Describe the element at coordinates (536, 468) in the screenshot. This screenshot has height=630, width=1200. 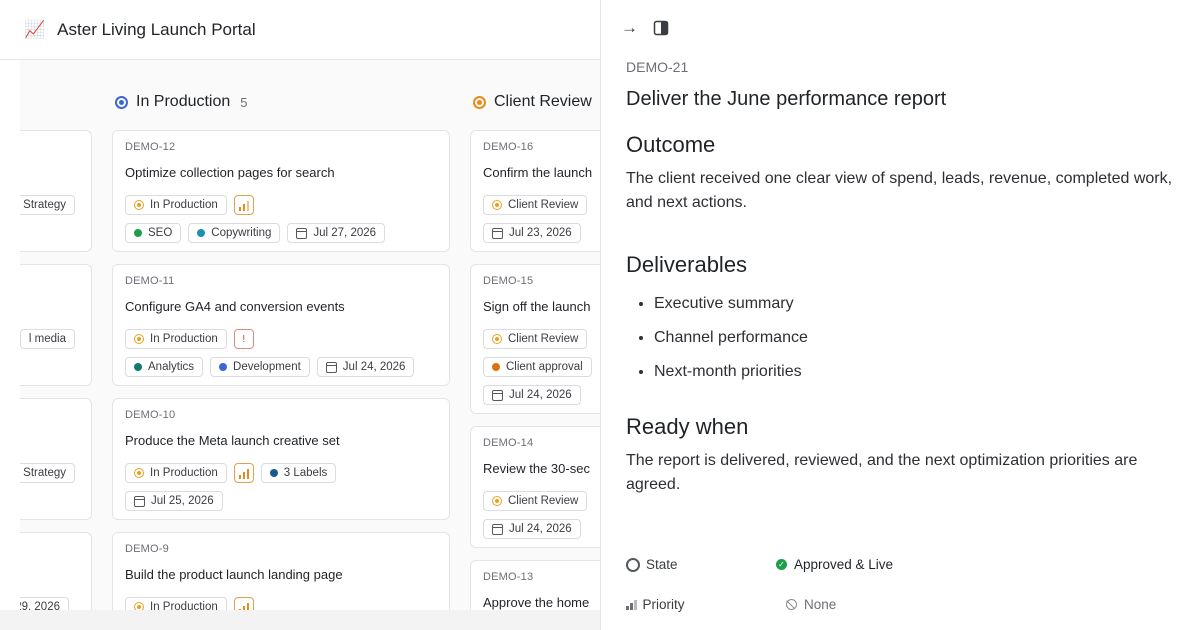
I see `issue-title: Review the 30-sec` at that location.